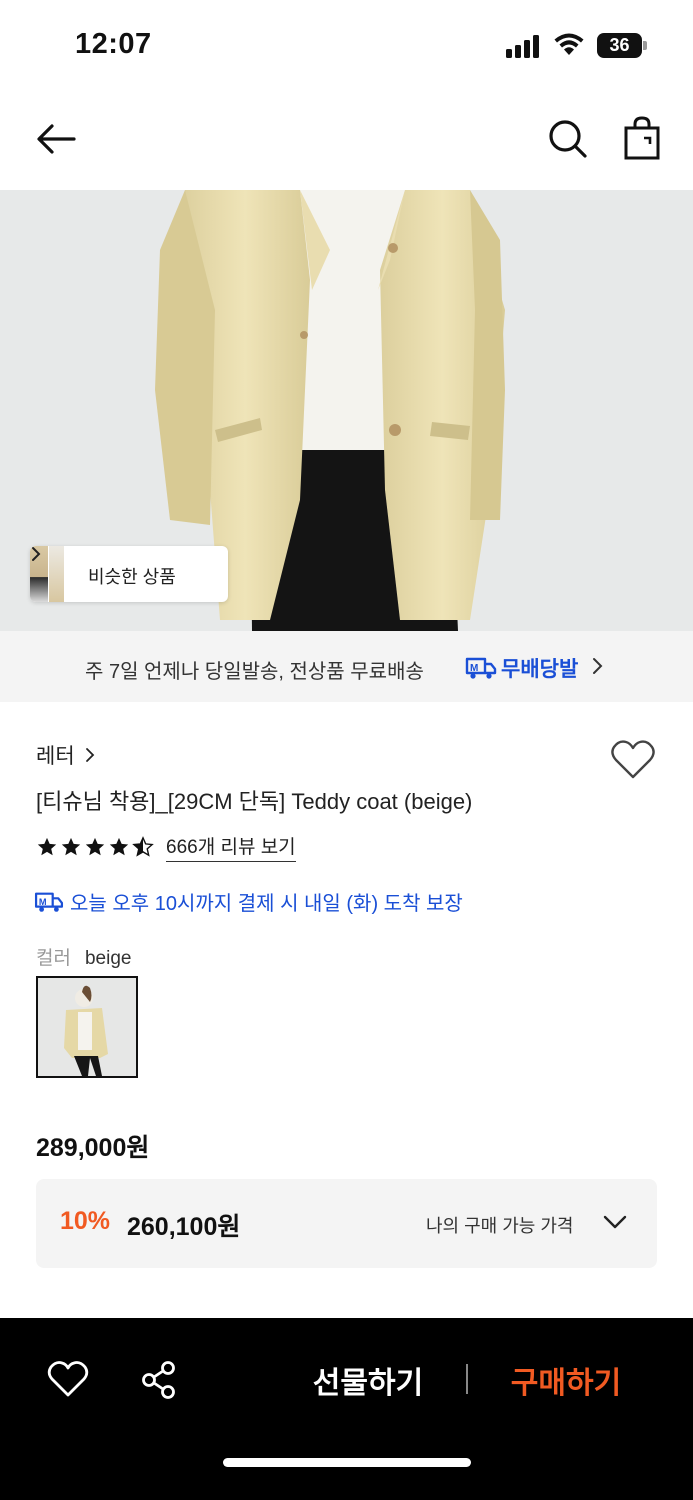 This screenshot has width=693, height=1500. I want to click on battery-icon: 36, so click(622, 45).